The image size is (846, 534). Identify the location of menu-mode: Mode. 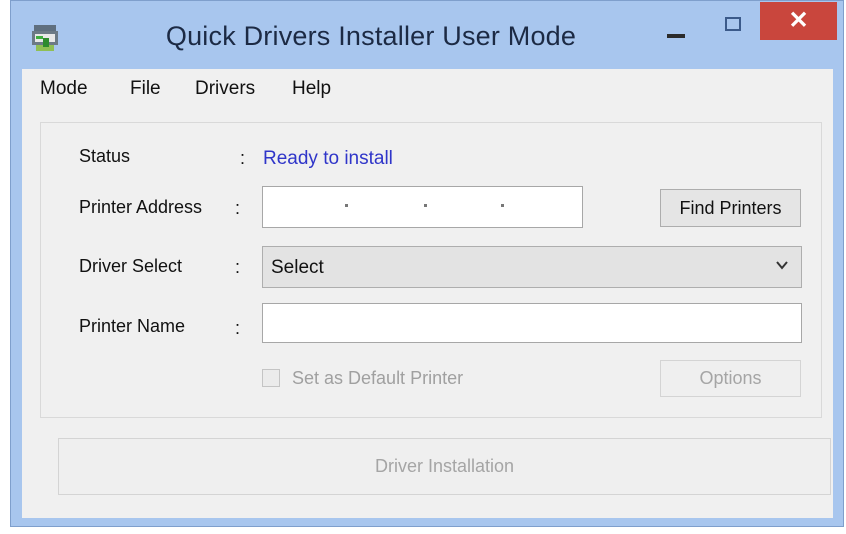
(64, 89).